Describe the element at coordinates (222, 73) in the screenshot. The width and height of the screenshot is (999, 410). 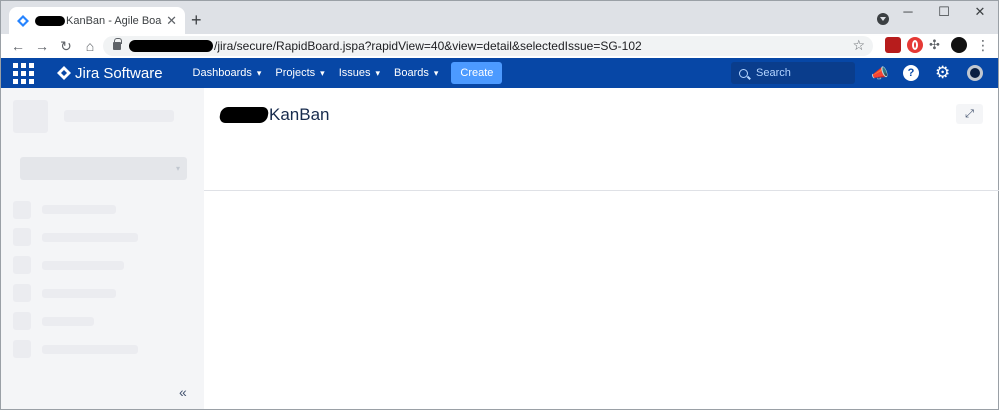
I see `menu-label: Dashboards` at that location.